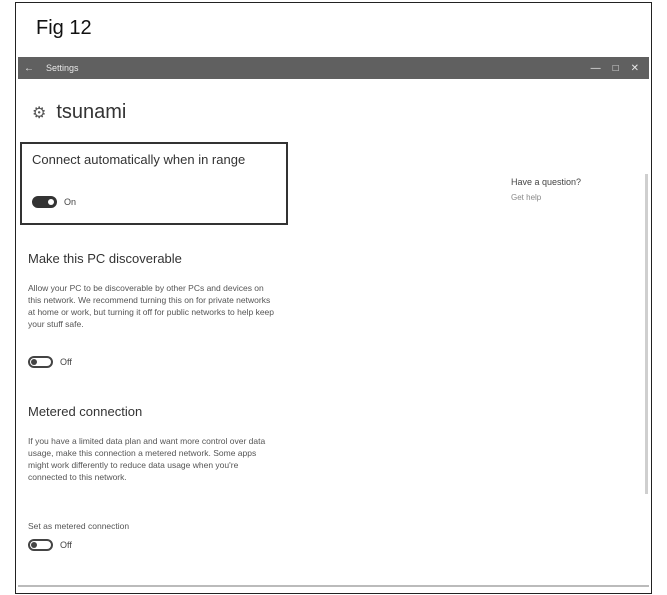 Image resolution: width=667 pixels, height=595 pixels. What do you see at coordinates (596, 68) in the screenshot?
I see `minimize-icon: —` at bounding box center [596, 68].